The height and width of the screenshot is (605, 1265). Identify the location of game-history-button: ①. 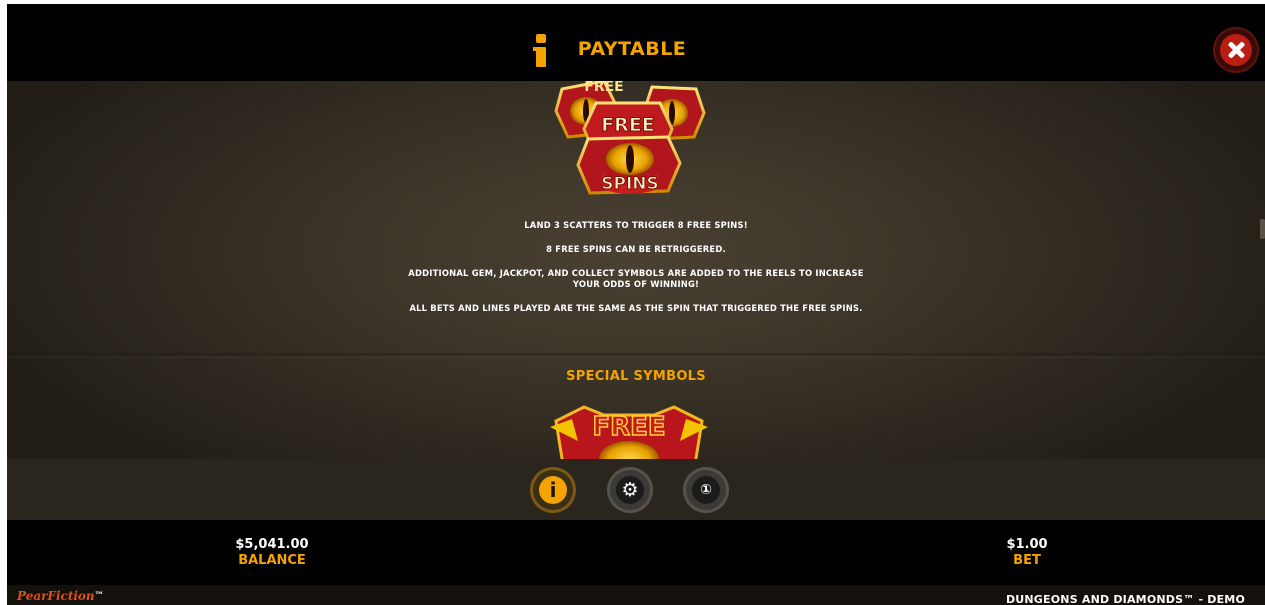
(706, 490).